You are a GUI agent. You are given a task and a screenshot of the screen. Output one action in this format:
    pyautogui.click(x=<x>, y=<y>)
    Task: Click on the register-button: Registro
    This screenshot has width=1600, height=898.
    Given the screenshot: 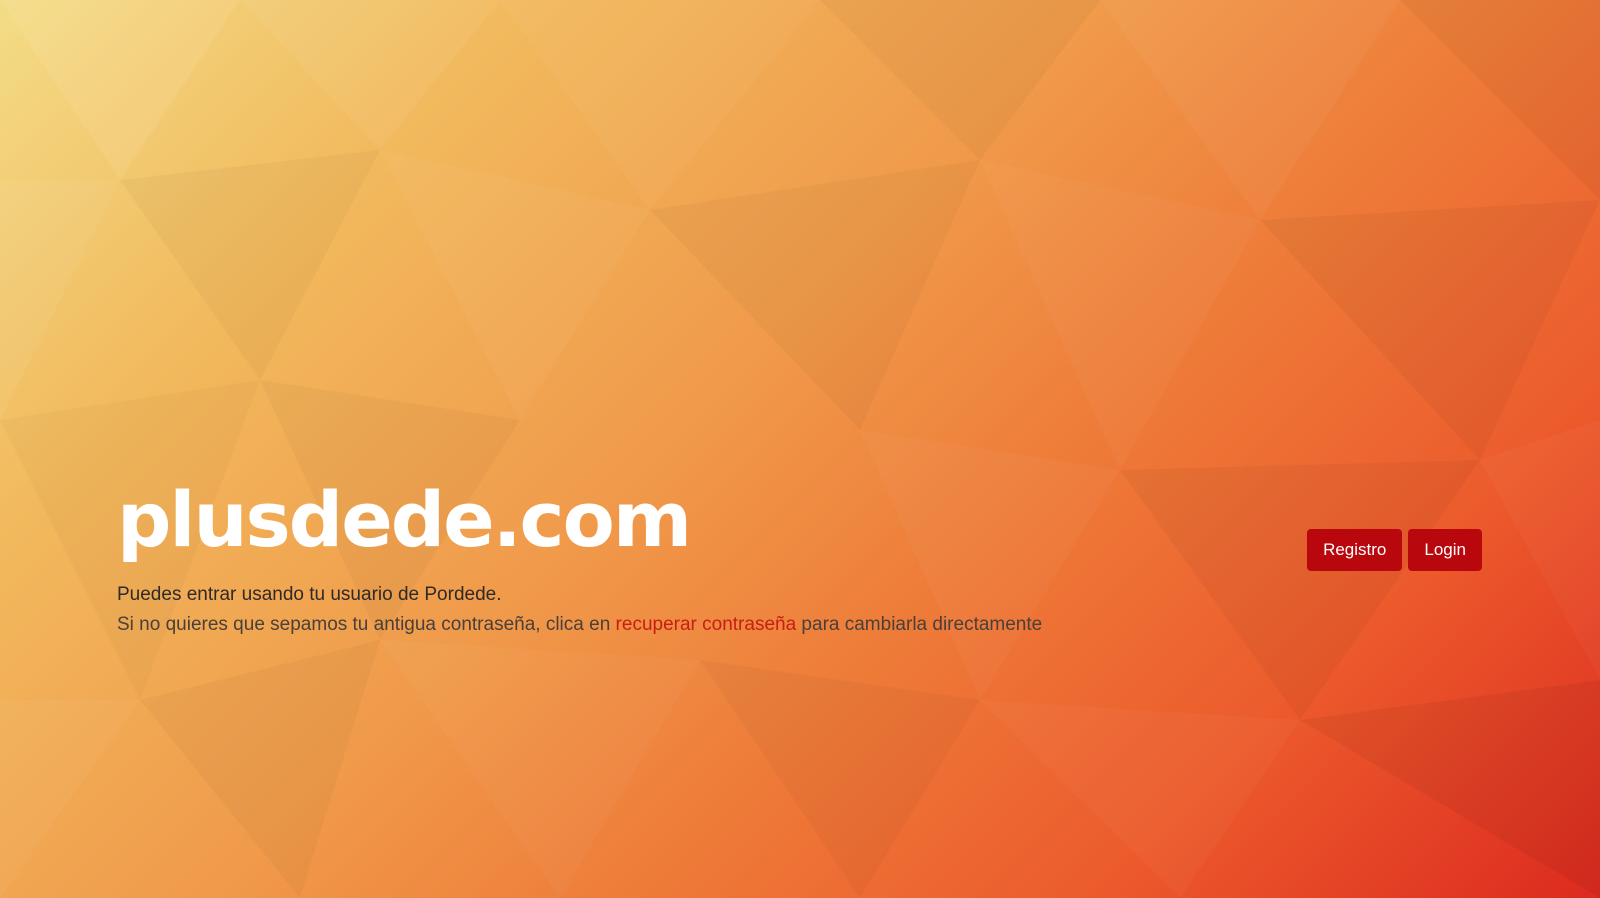 What is the action you would take?
    pyautogui.click(x=1355, y=550)
    